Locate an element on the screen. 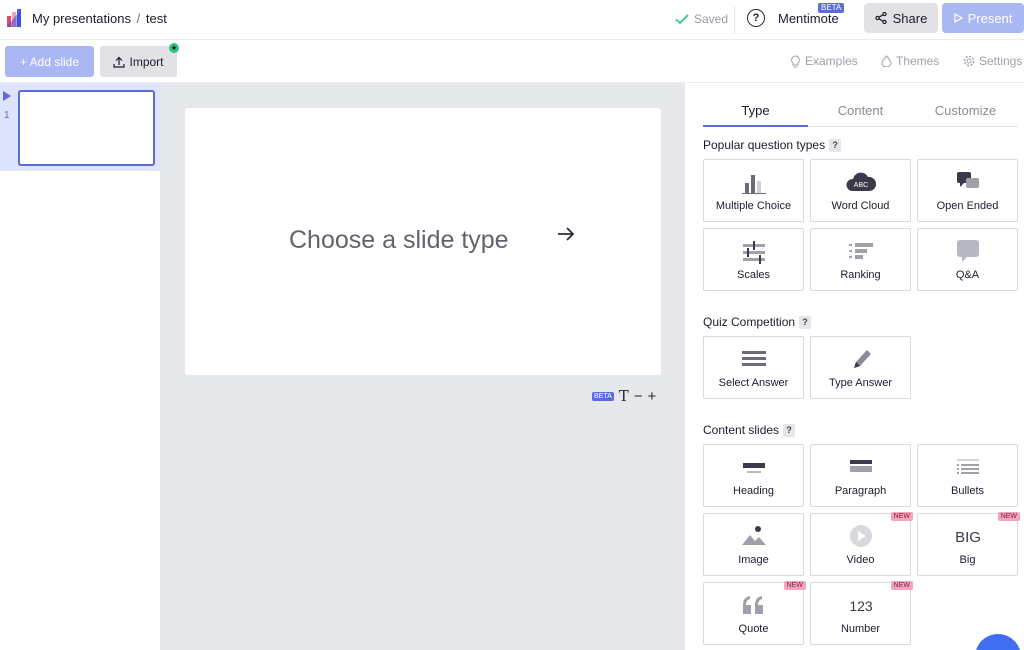 The height and width of the screenshot is (650, 1024). arrow-right-icon is located at coordinates (566, 234).